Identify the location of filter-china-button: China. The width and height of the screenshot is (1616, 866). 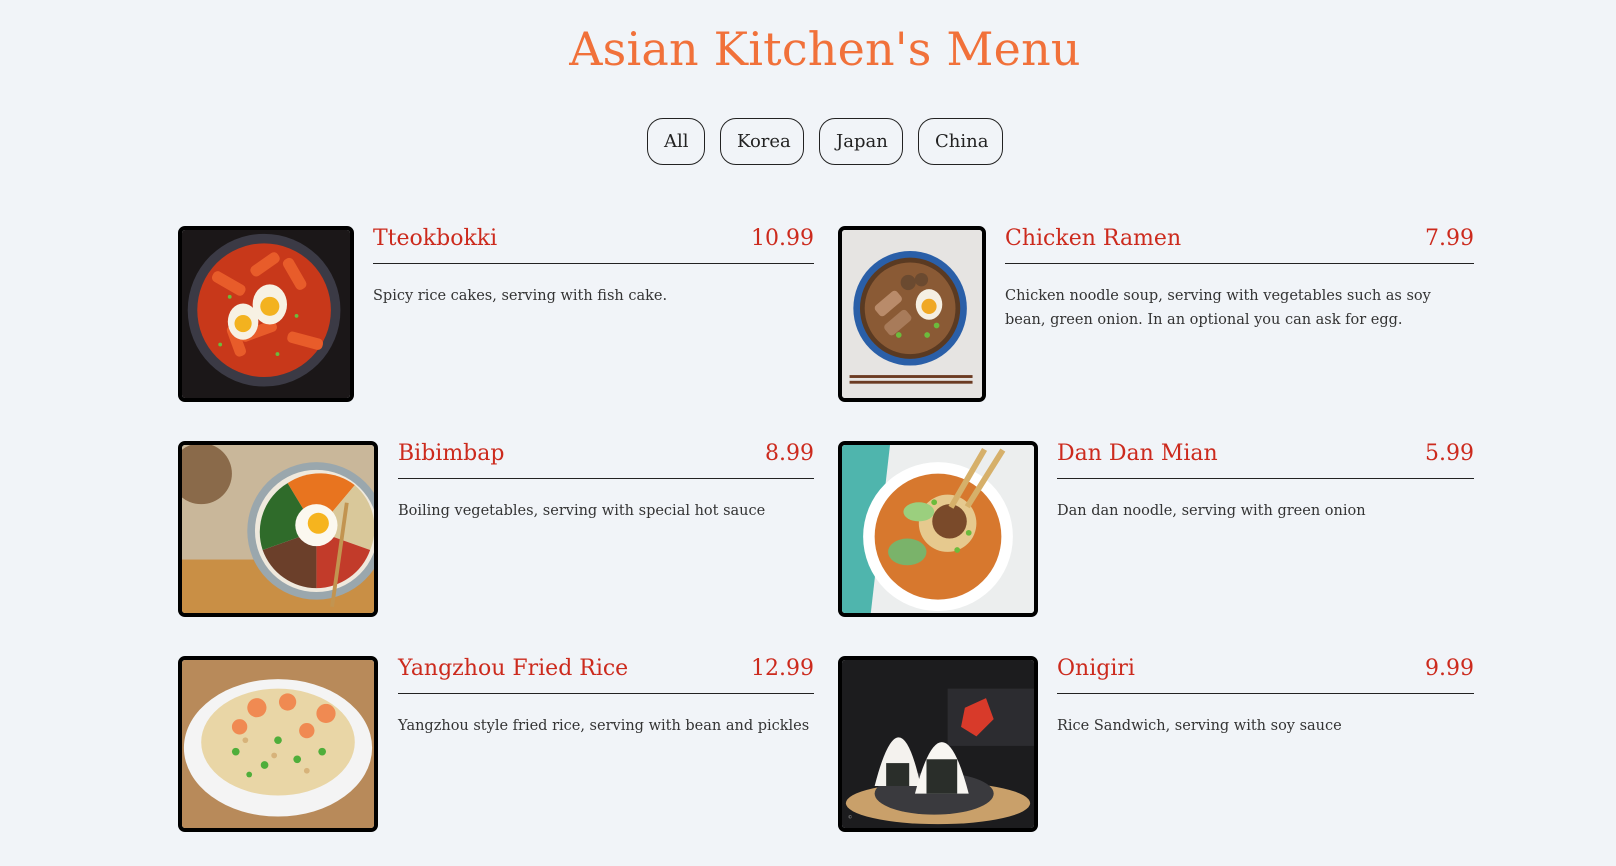
(960, 141).